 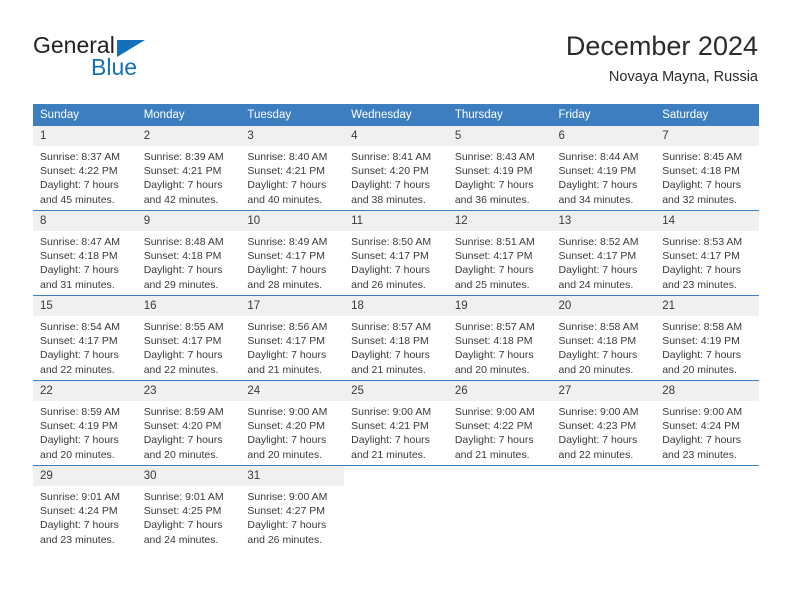 I want to click on day-number: 25, so click(x=396, y=391).